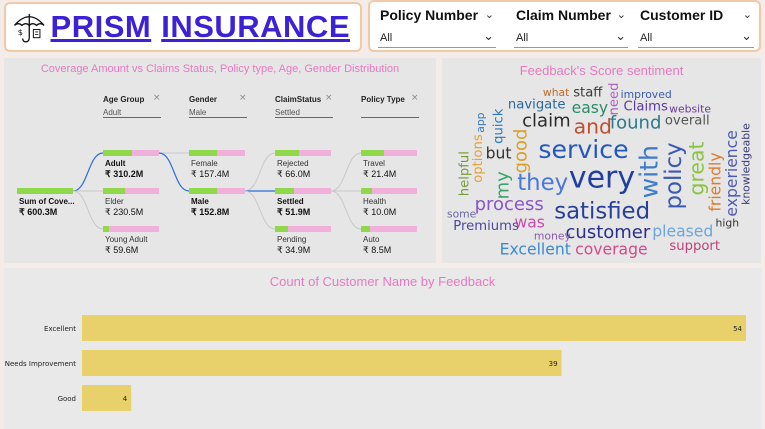  What do you see at coordinates (122, 250) in the screenshot?
I see `tree-node-0-2-value: ₹ 59.6M` at bounding box center [122, 250].